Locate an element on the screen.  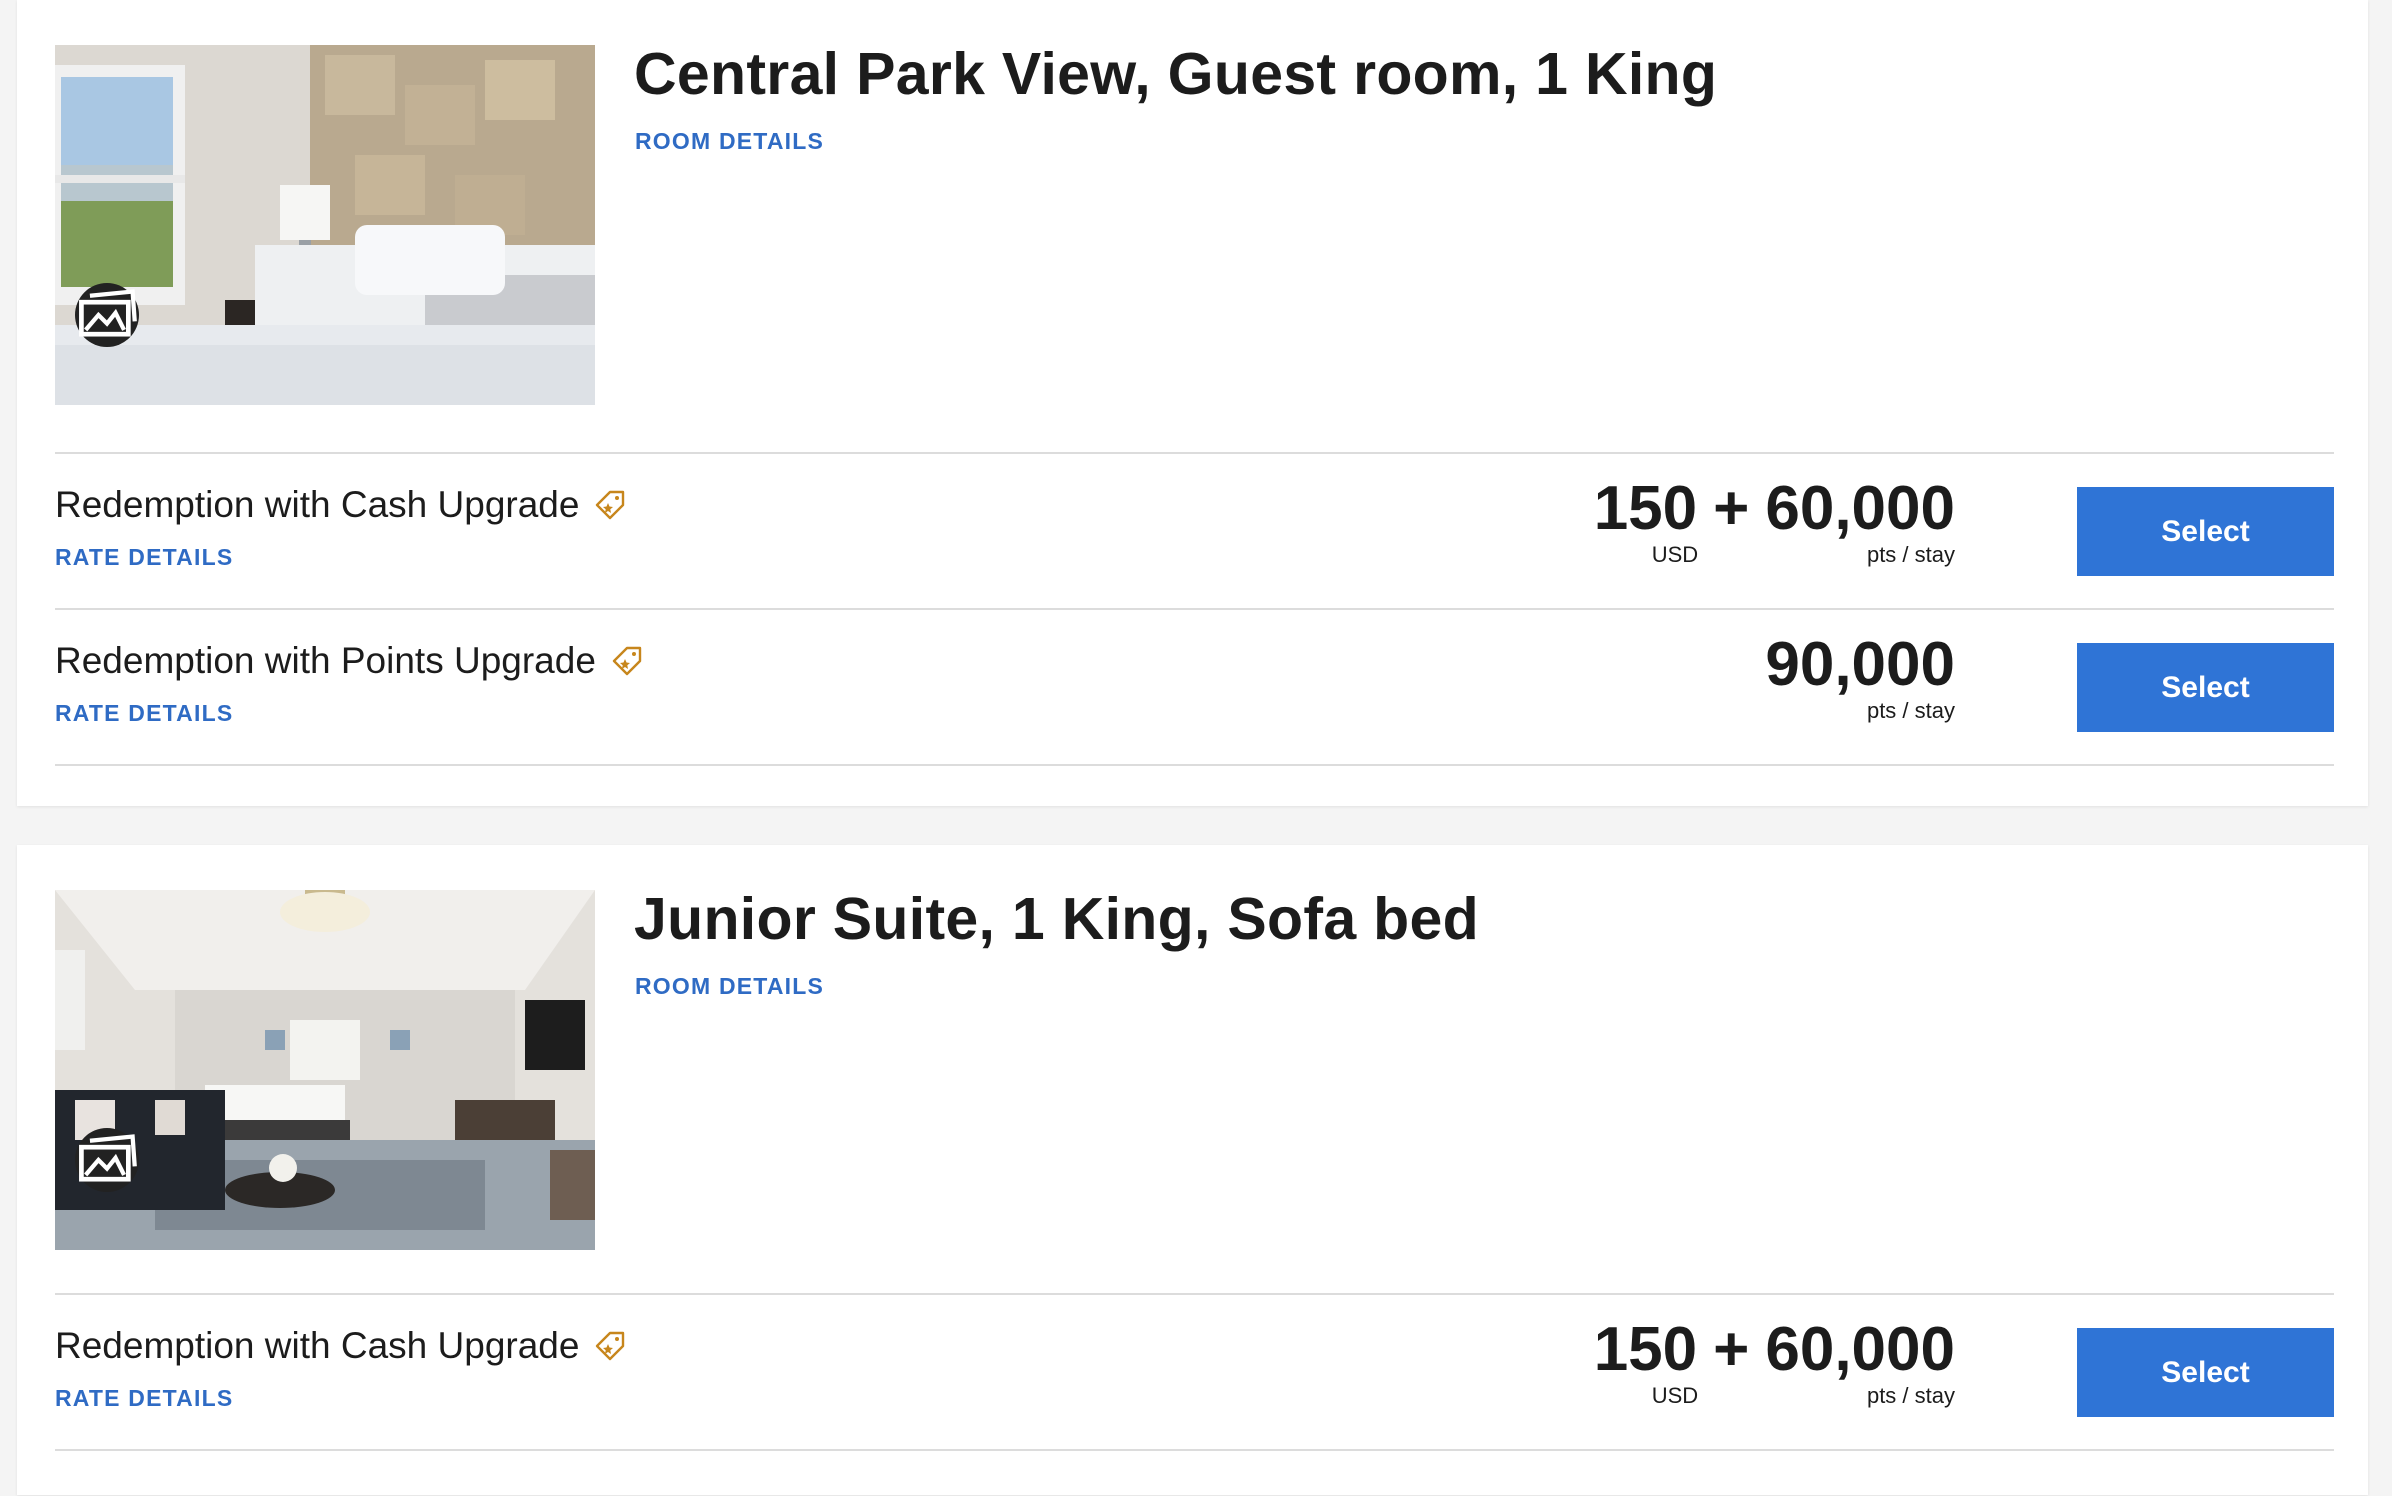
rate-name: Redemption with Points Upgrade is located at coordinates (350, 661).